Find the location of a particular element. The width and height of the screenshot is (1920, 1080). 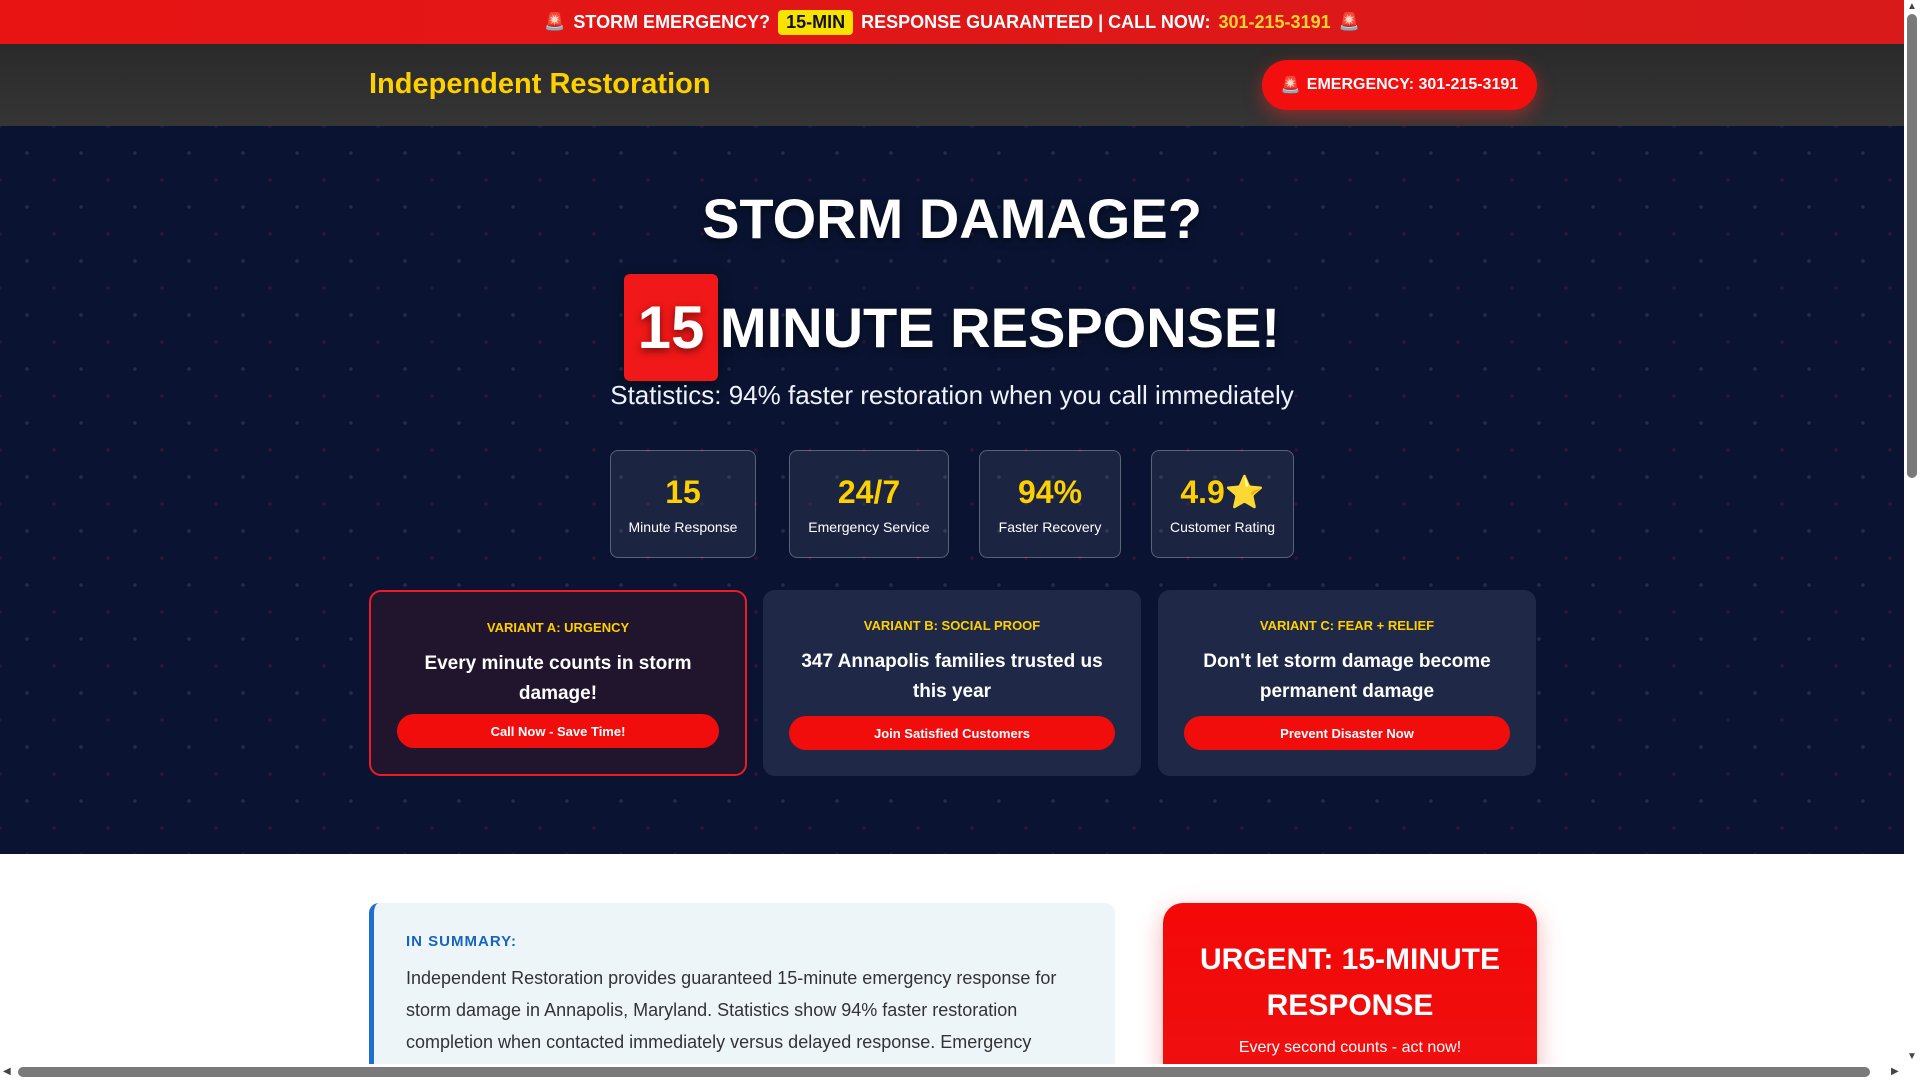

hero-title-line2: 15 MINUTE RESPONSE! is located at coordinates (952, 327).